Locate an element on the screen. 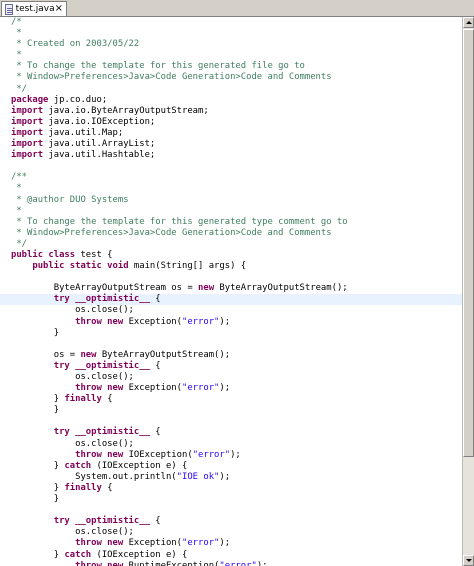 This screenshot has width=474, height=566. code-token: java.util.Hashtable; is located at coordinates (102, 155).